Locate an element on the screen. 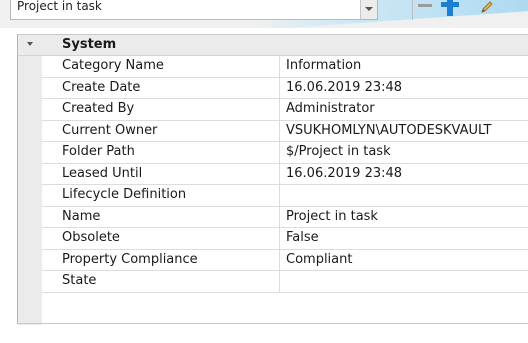 This screenshot has height=343, width=528. grid-bottom-border is located at coordinates (272, 323).